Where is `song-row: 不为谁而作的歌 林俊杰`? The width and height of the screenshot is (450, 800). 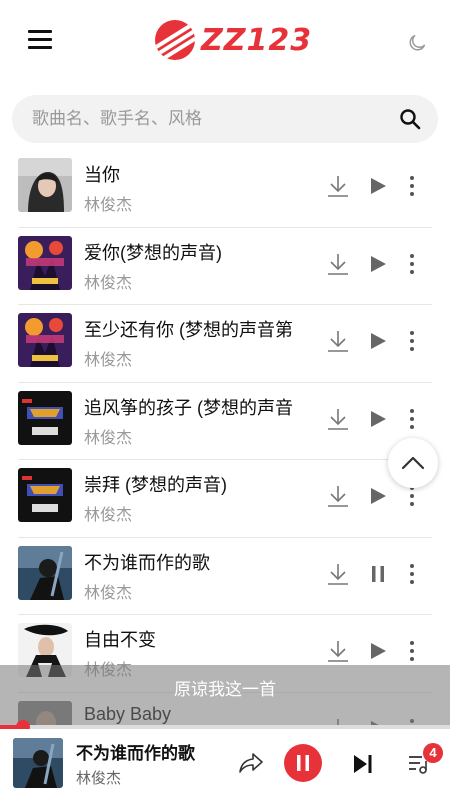
song-row: 不为谁而作的歌 林俊杰 is located at coordinates (225, 577).